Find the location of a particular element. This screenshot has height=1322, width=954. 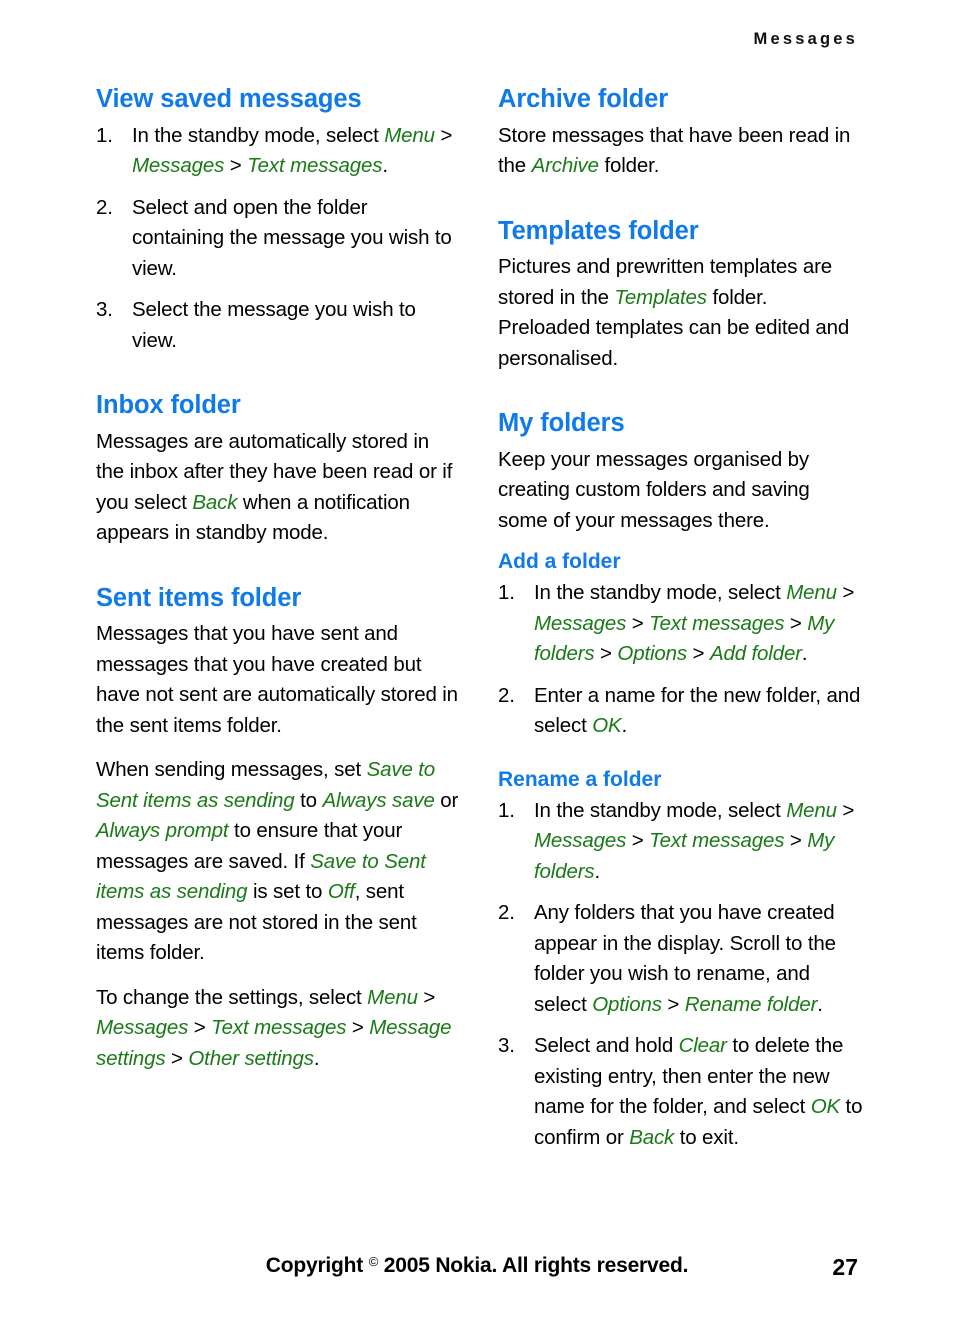

step-item: Select the message you wish to view. is located at coordinates (279, 325).